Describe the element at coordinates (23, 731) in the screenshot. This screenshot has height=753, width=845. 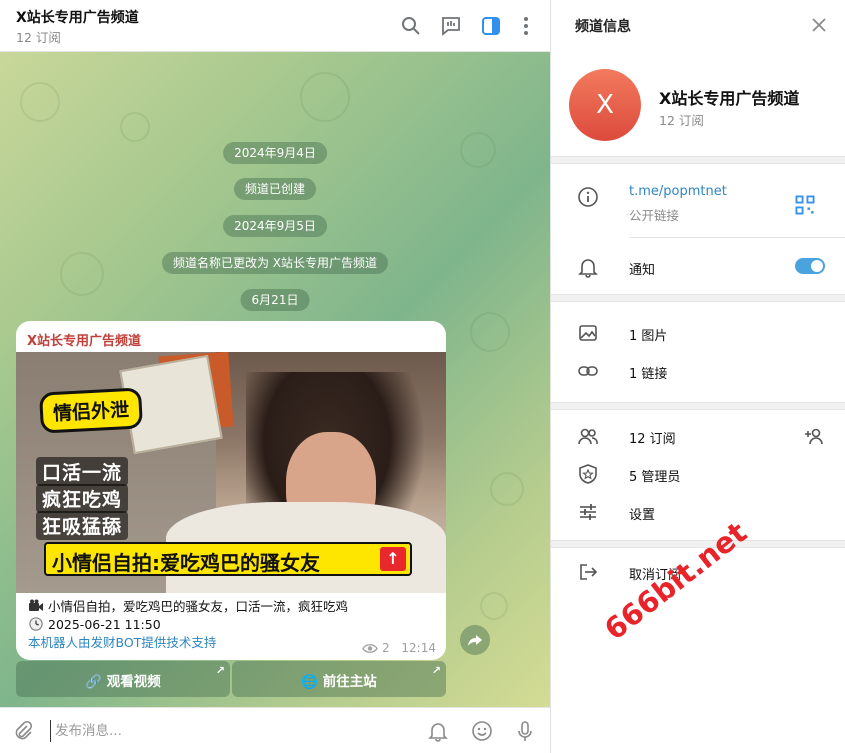
I see `attach-icon` at that location.